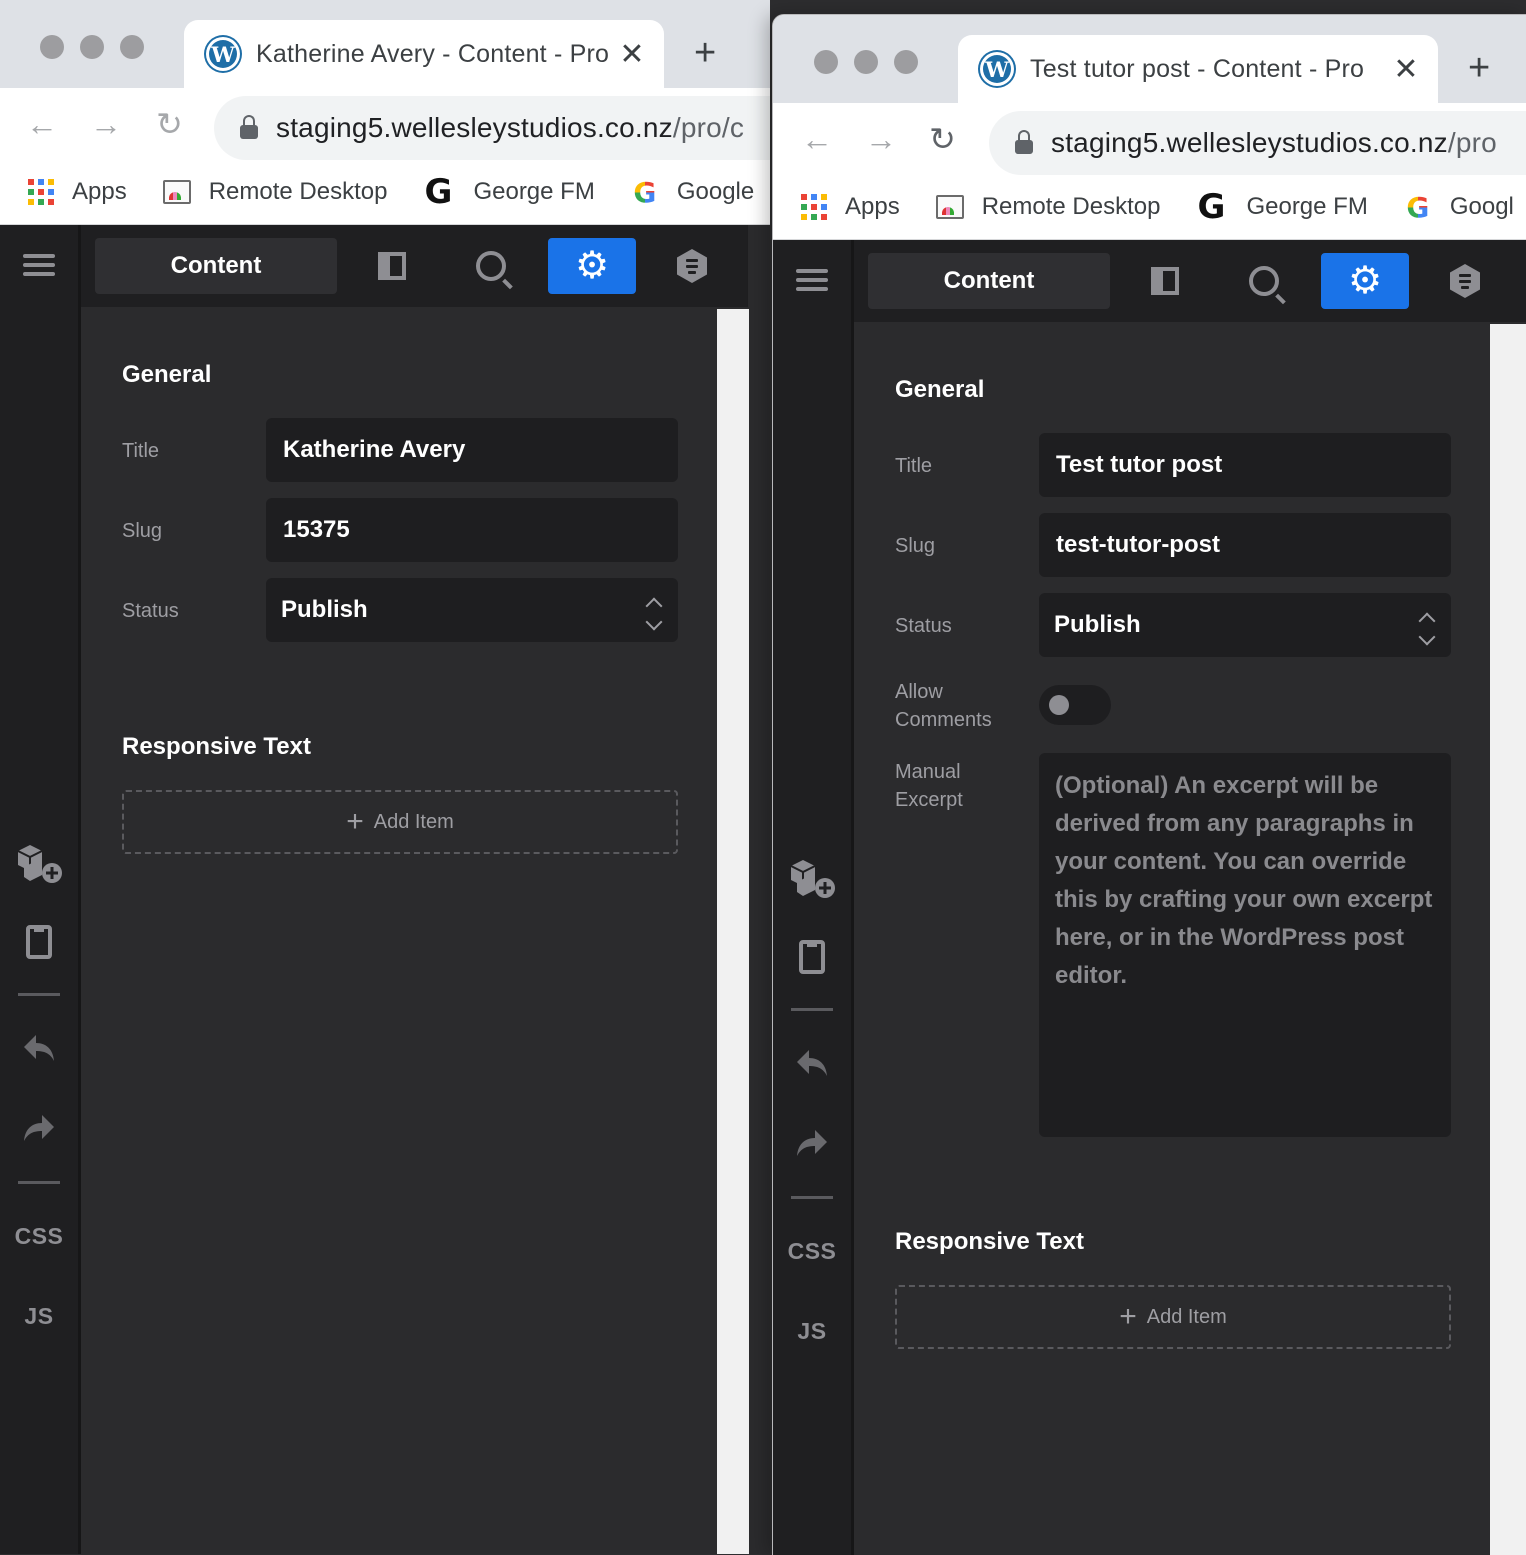  I want to click on google-icon: G, so click(645, 192).